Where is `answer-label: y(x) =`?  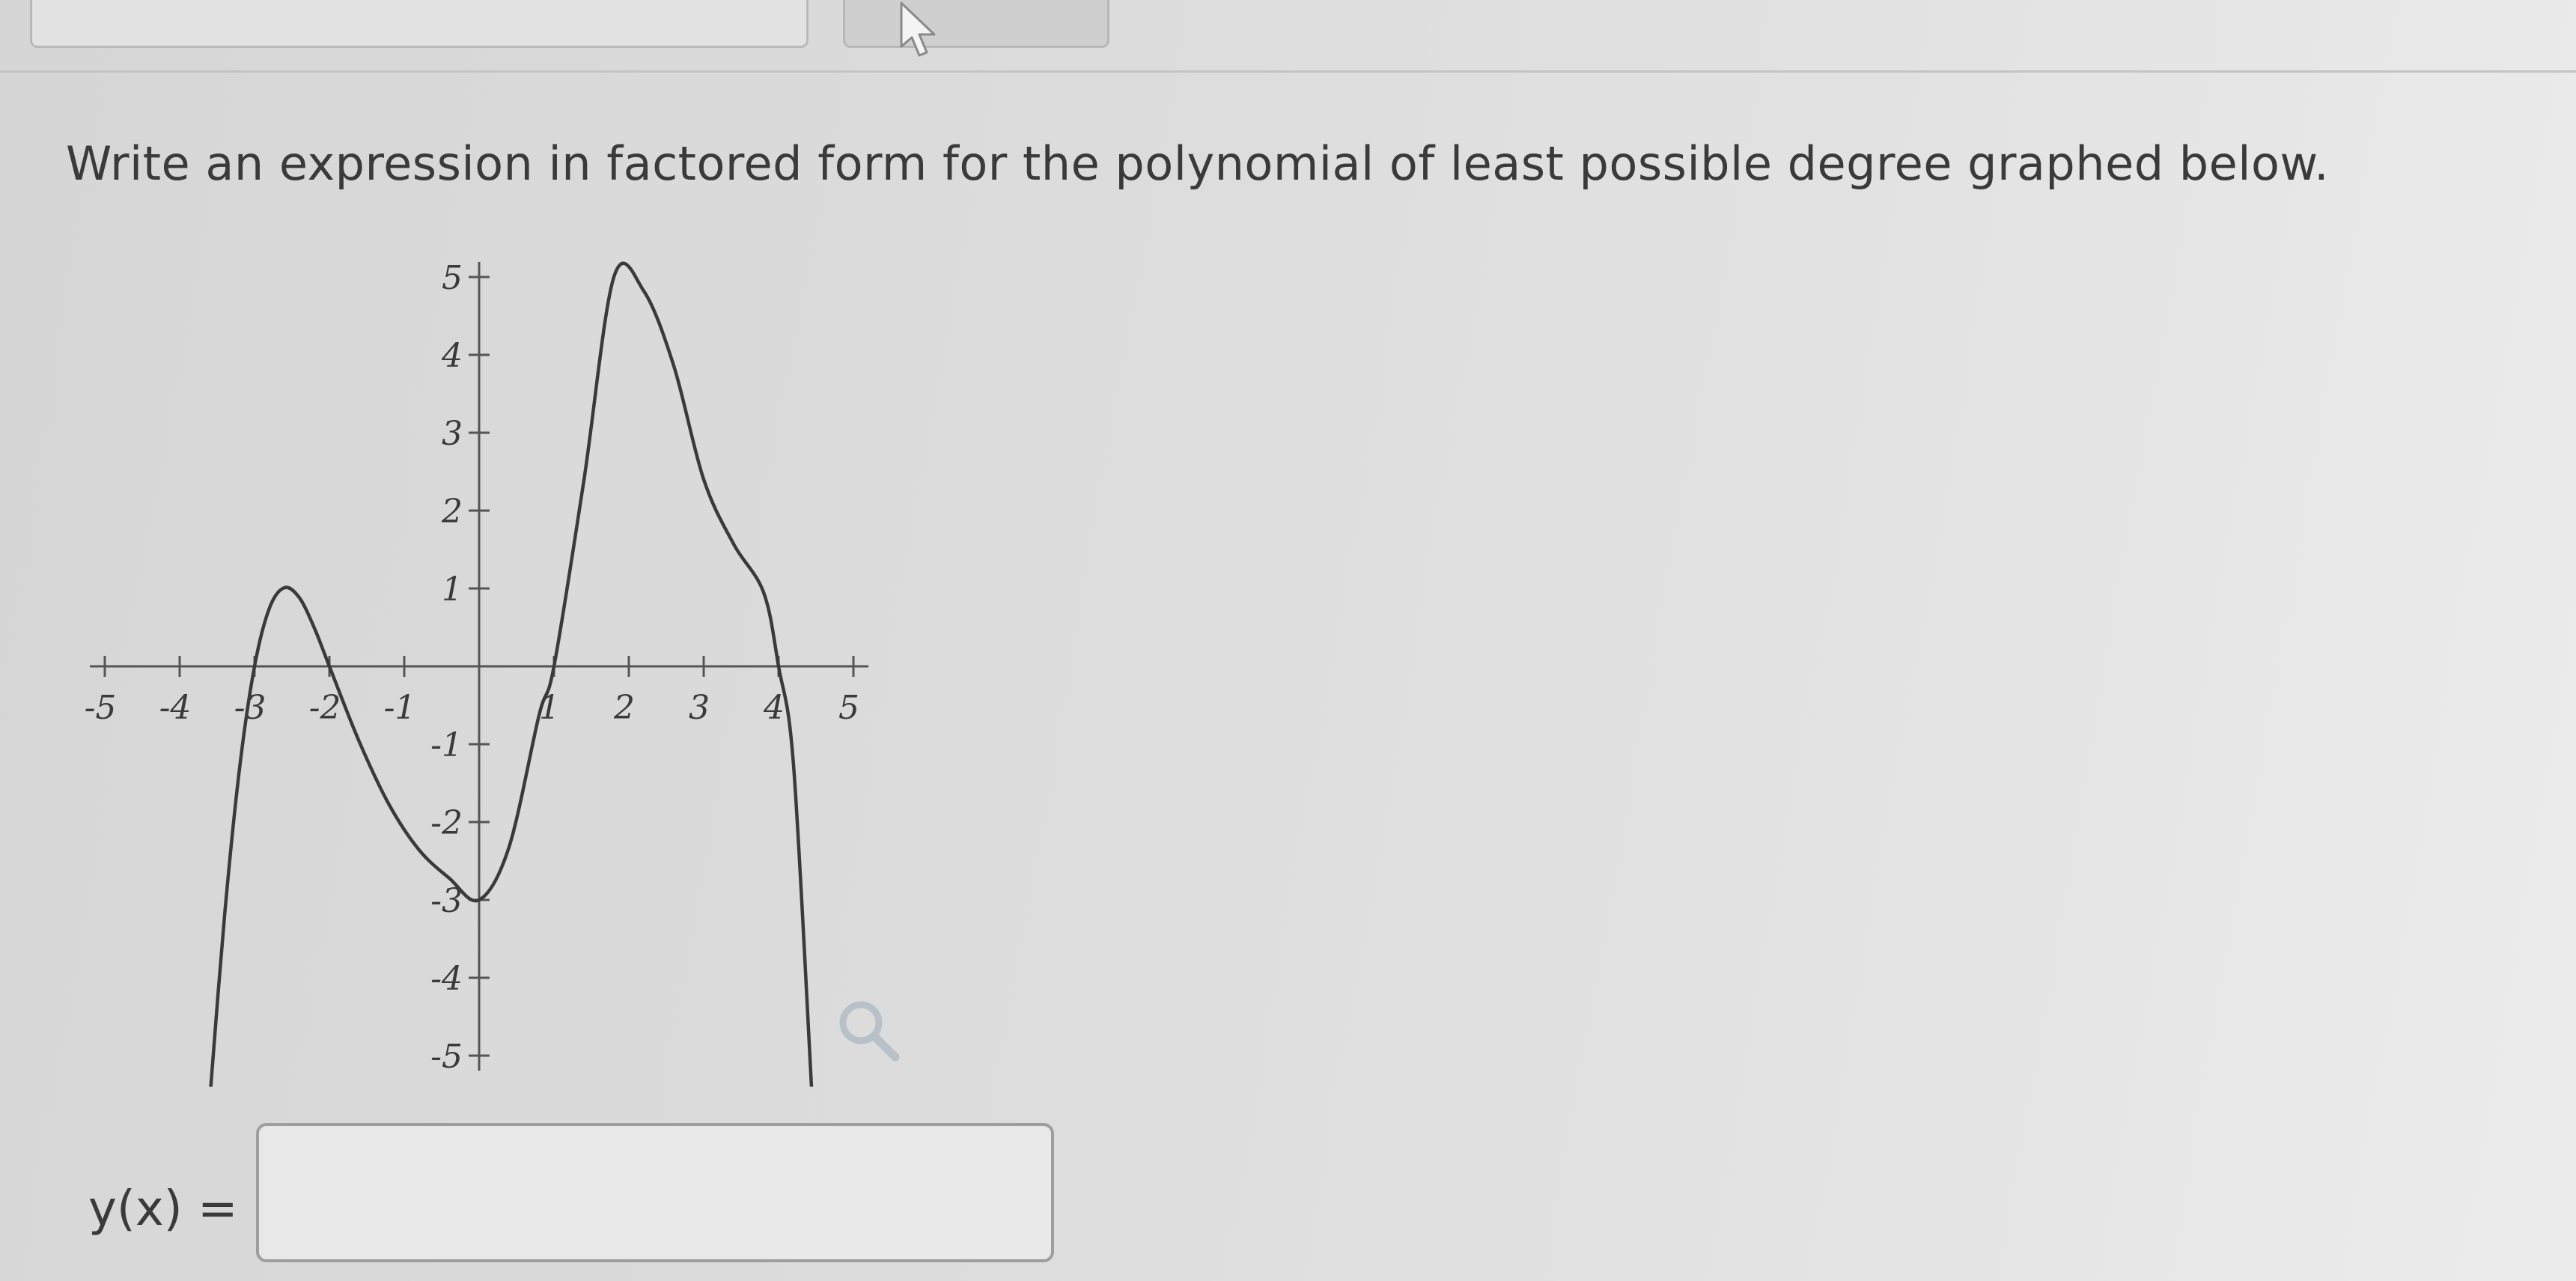 answer-label: y(x) = is located at coordinates (163, 1209).